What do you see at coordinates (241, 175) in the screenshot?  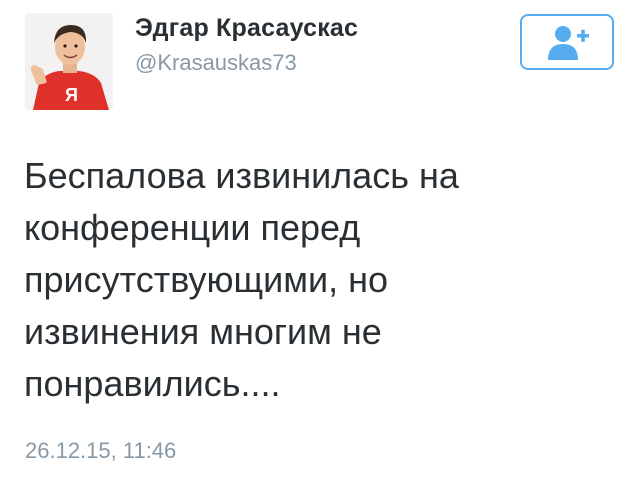 I see `tweet-text-line: Беспалова извинилась на` at bounding box center [241, 175].